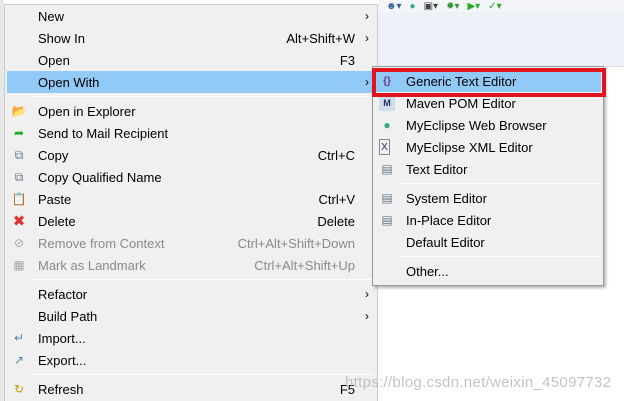  I want to click on delete-icon: ✖, so click(19, 221).